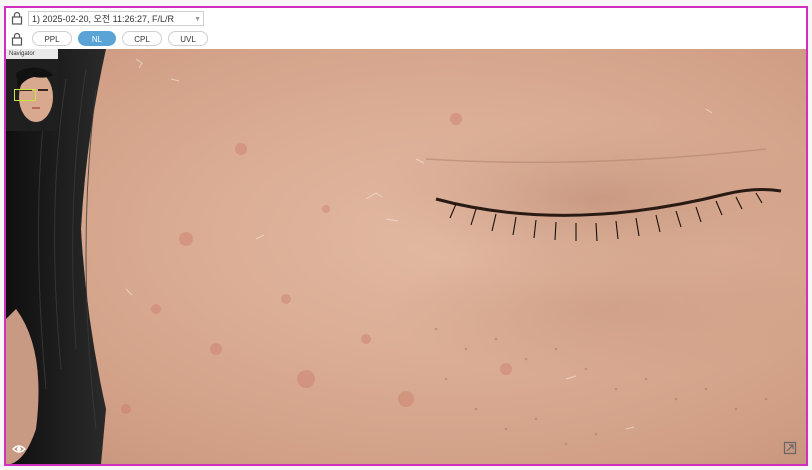 This screenshot has width=812, height=470. I want to click on eye-icon, so click(19, 449).